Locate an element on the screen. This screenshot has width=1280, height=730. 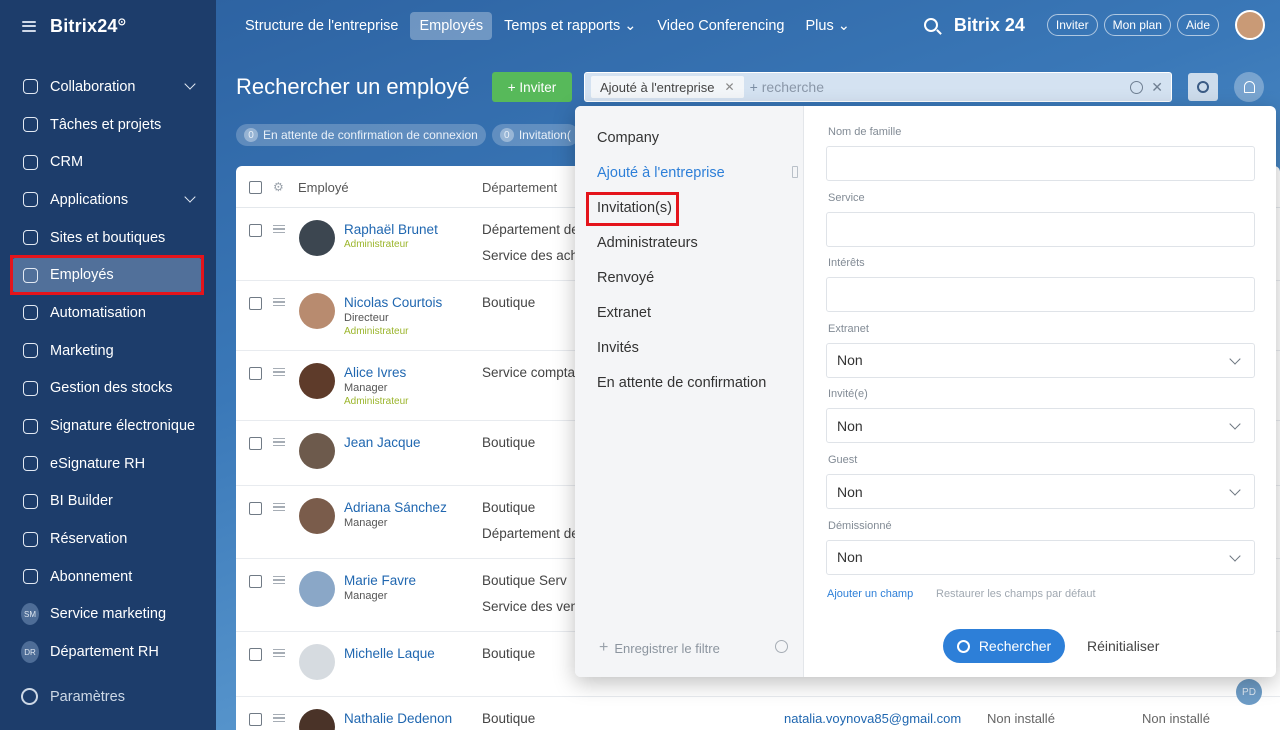
filter-preset-1: Ajouté à l'entreprise is located at coordinates (661, 173).